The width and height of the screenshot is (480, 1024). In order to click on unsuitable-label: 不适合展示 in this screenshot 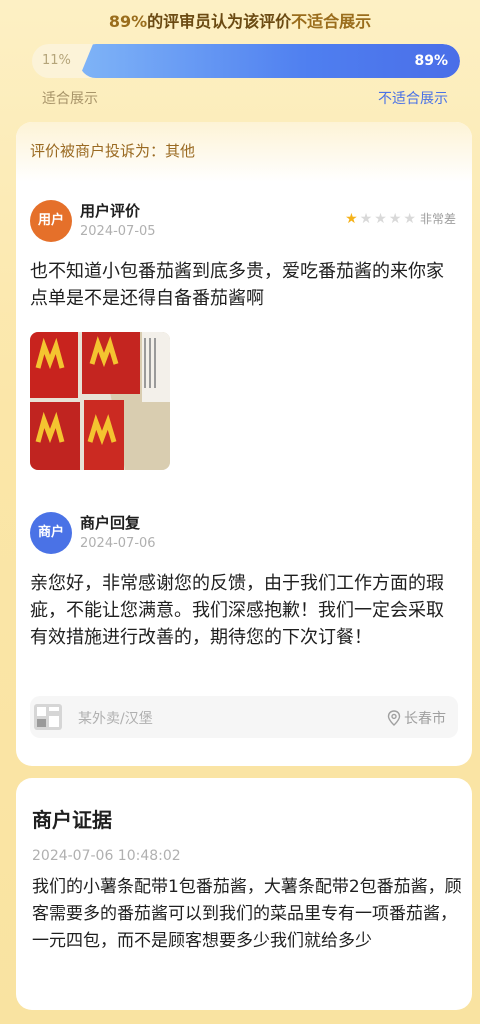, I will do `click(413, 99)`.